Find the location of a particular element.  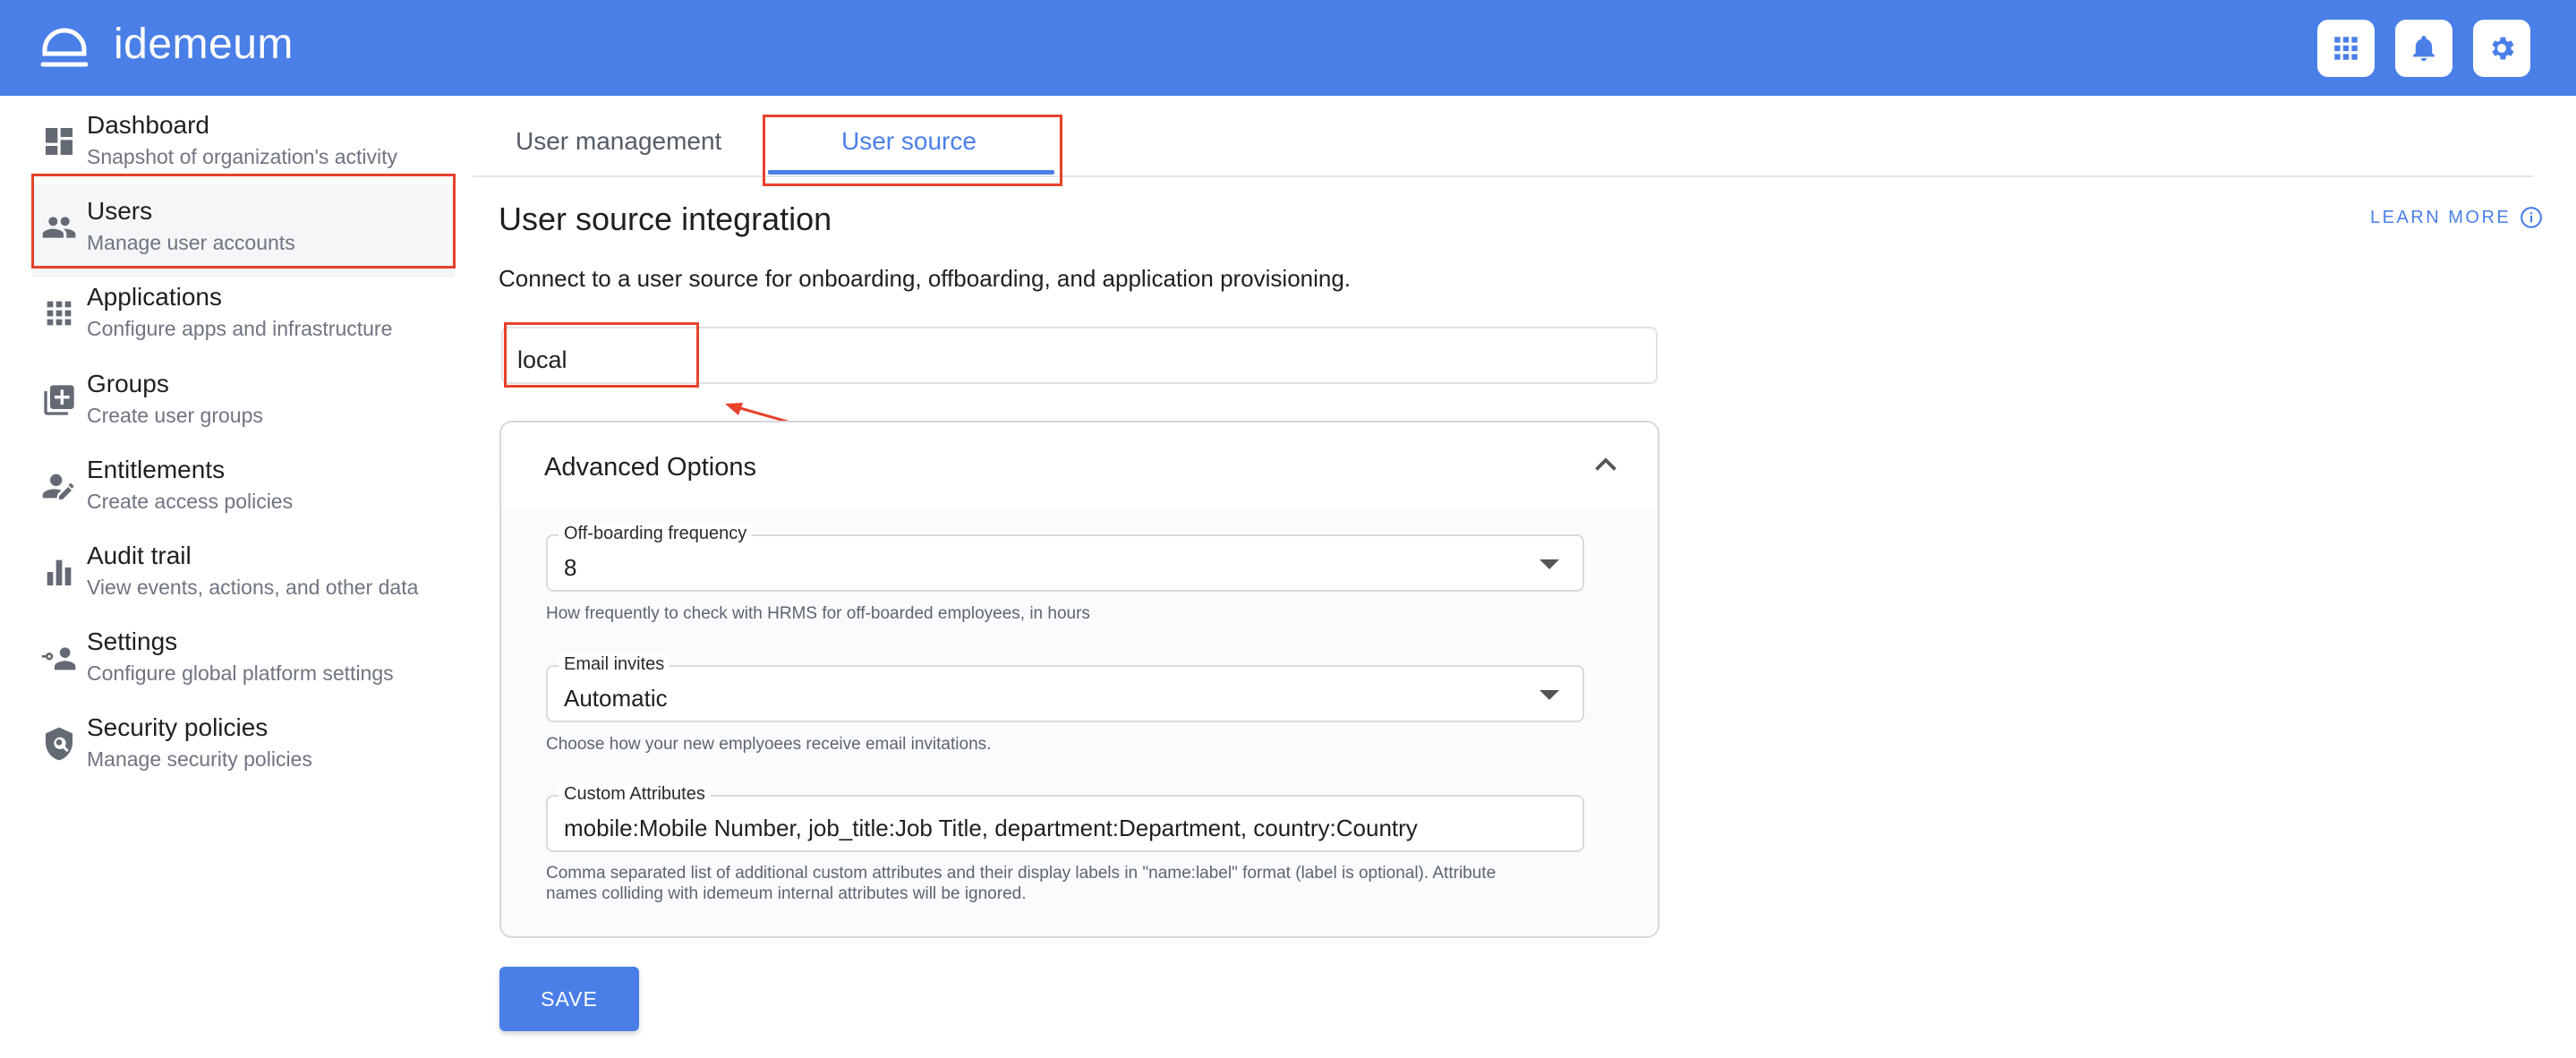

apps-button is located at coordinates (2346, 48).